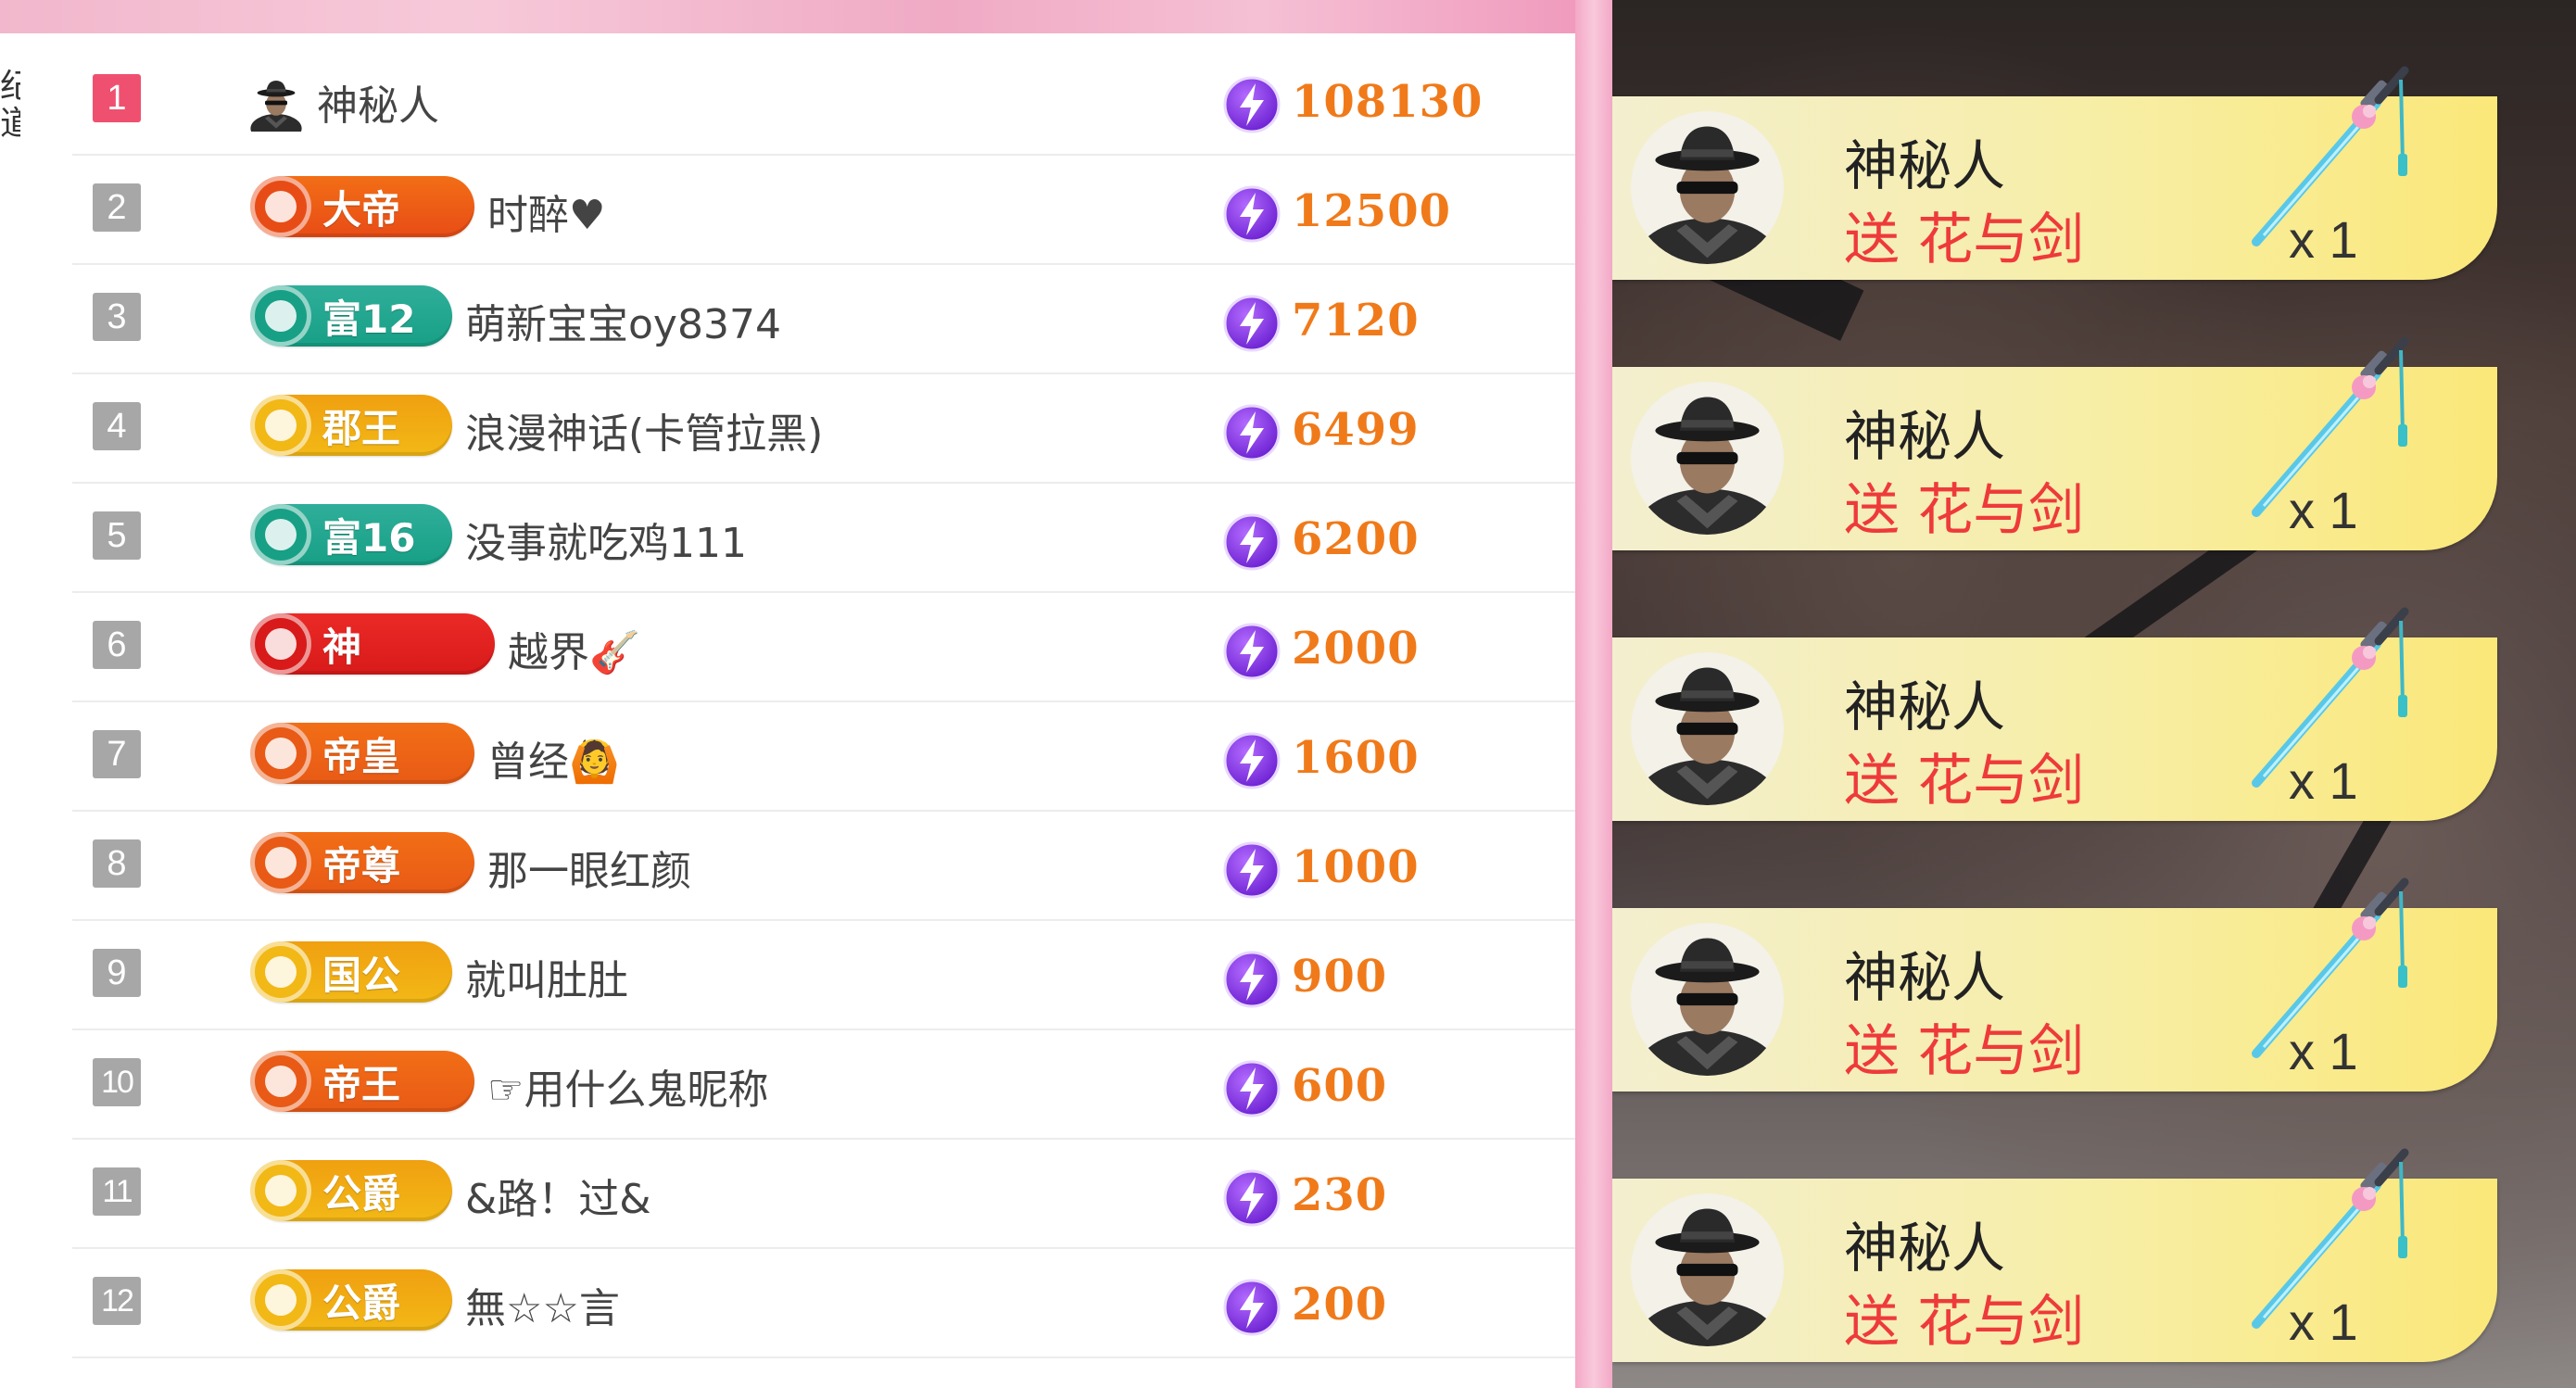 This screenshot has width=2576, height=1388. I want to click on level-badge: 国公, so click(351, 972).